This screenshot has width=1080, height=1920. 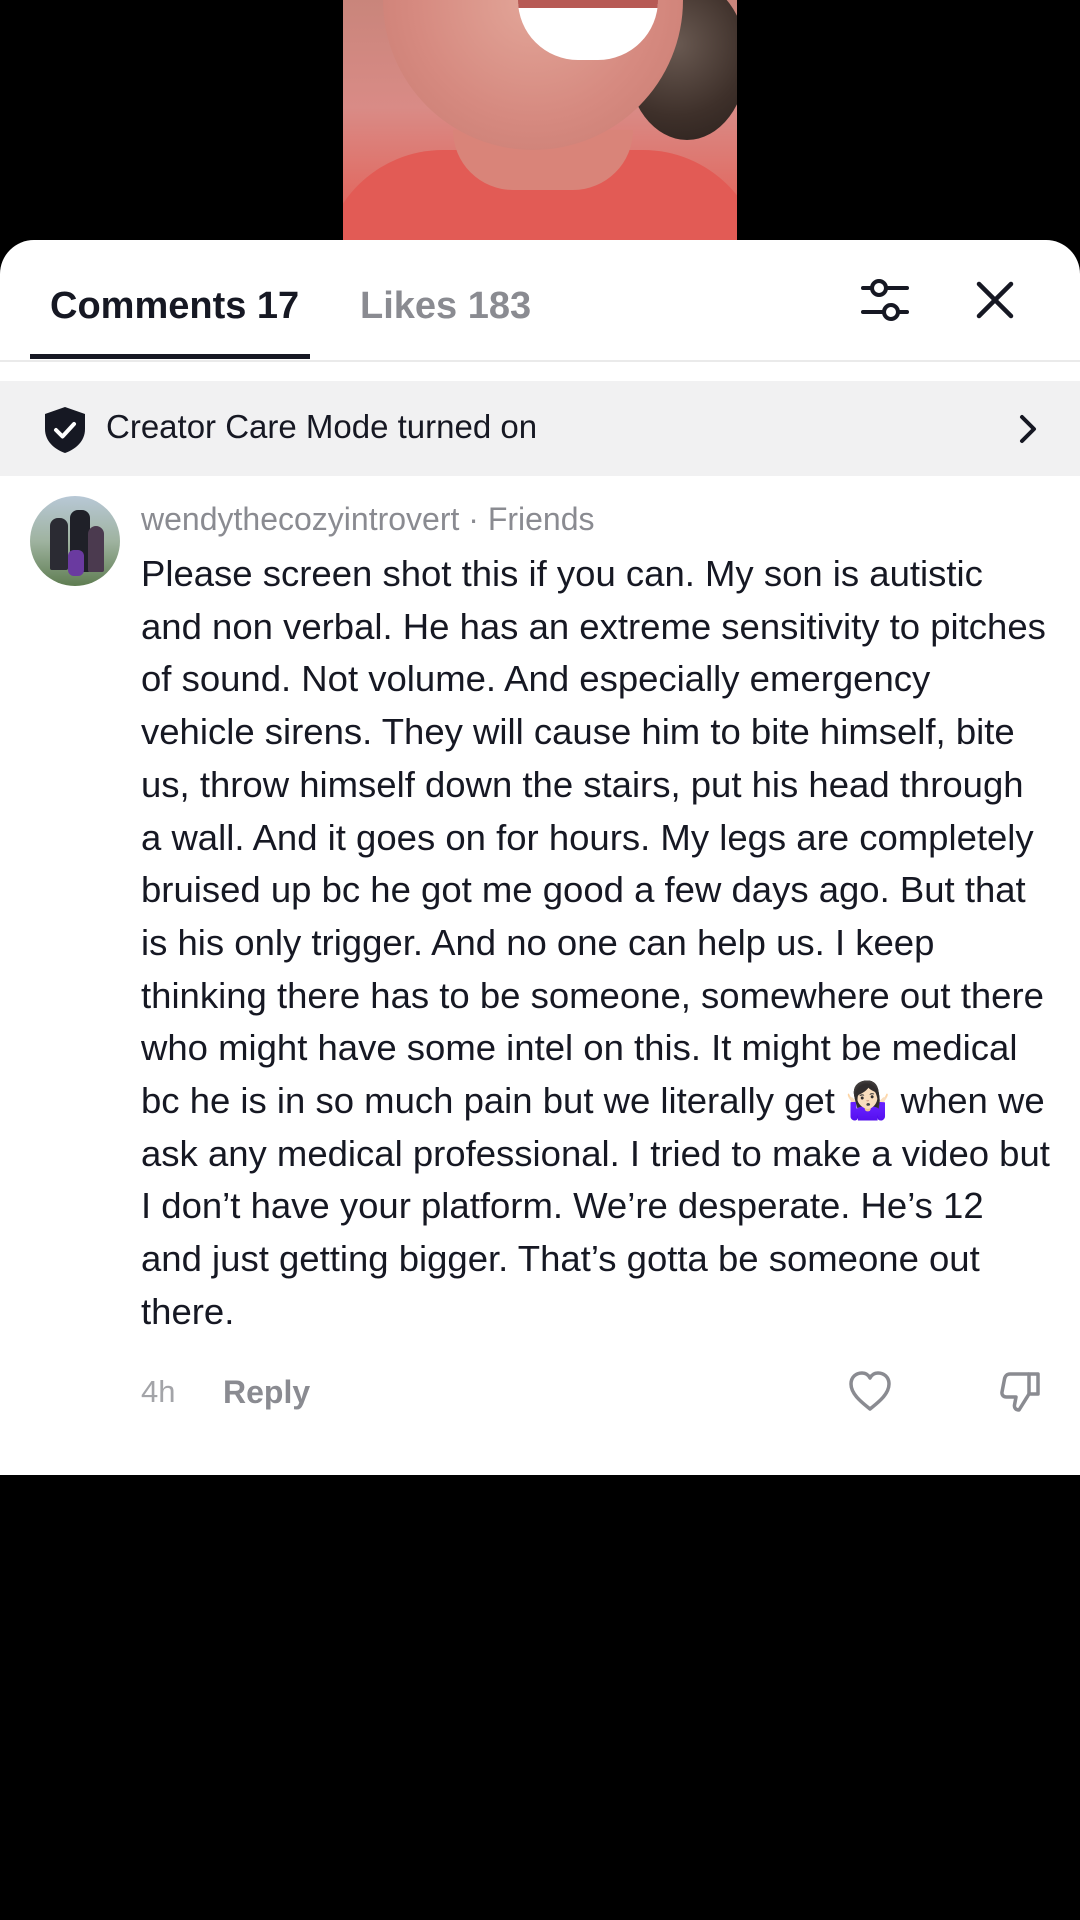 What do you see at coordinates (158, 1391) in the screenshot?
I see `comment-timestamp: 4h` at bounding box center [158, 1391].